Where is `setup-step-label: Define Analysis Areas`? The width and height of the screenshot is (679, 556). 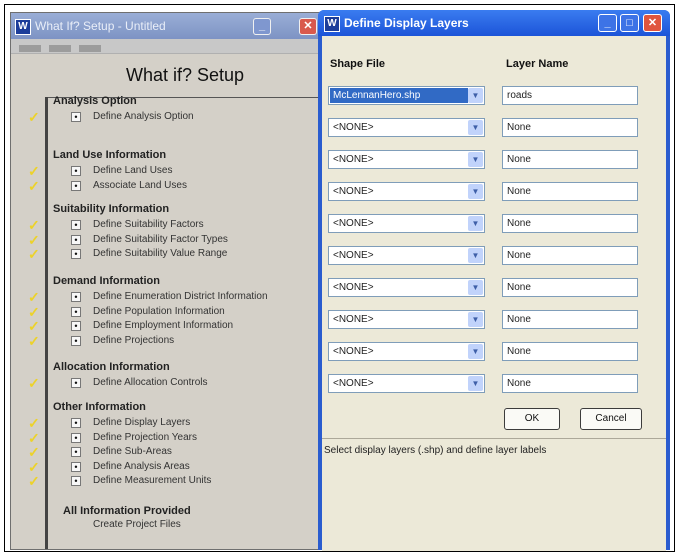
setup-step-label: Define Analysis Areas is located at coordinates (141, 466).